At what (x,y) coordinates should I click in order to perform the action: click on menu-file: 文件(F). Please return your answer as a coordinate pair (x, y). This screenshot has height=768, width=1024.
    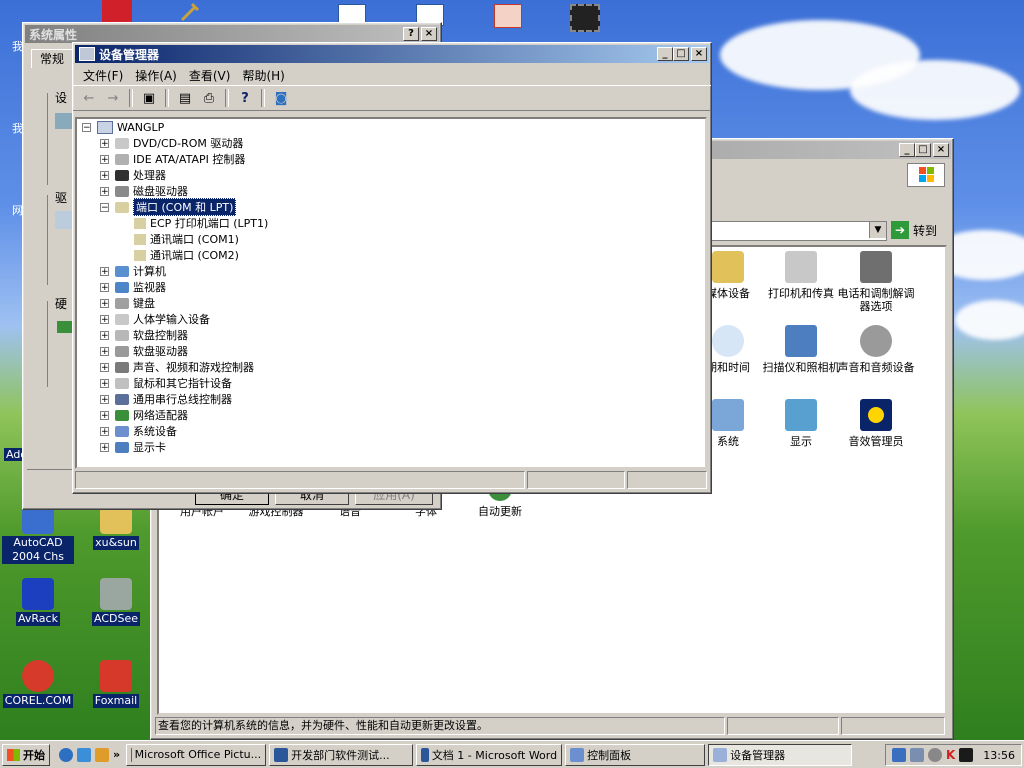
    Looking at the image, I should click on (103, 75).